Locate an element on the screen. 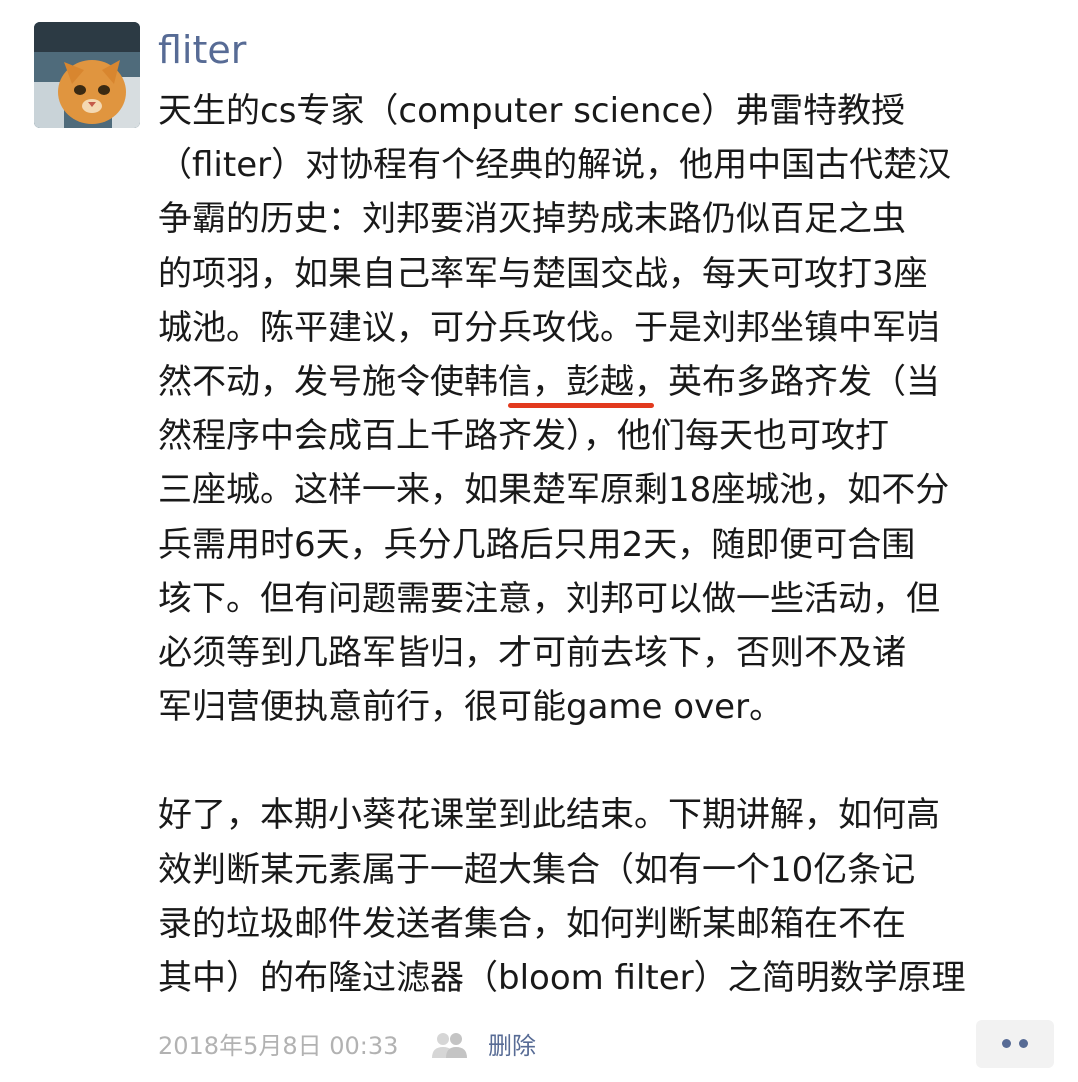 The width and height of the screenshot is (1078, 1082). post-timestamp: 2018年5月8日 00:33 is located at coordinates (278, 1046).